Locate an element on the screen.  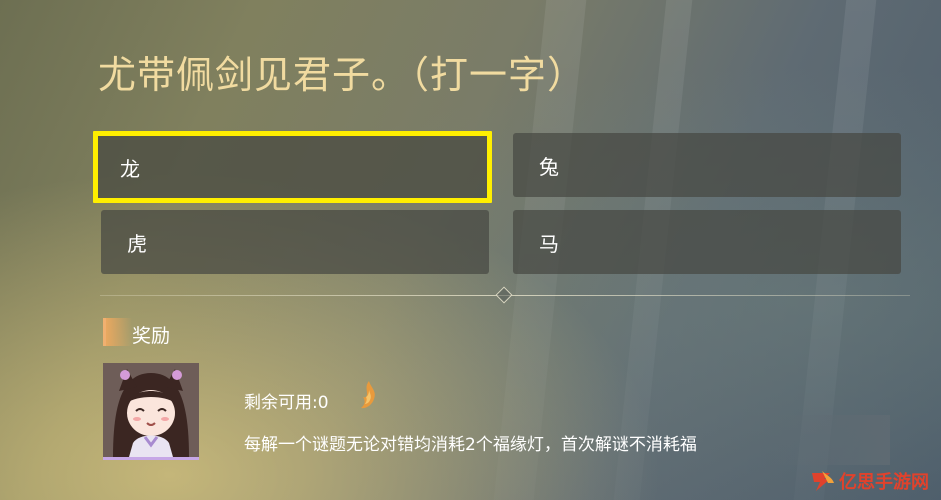
option-label: 龙 is located at coordinates (130, 168).